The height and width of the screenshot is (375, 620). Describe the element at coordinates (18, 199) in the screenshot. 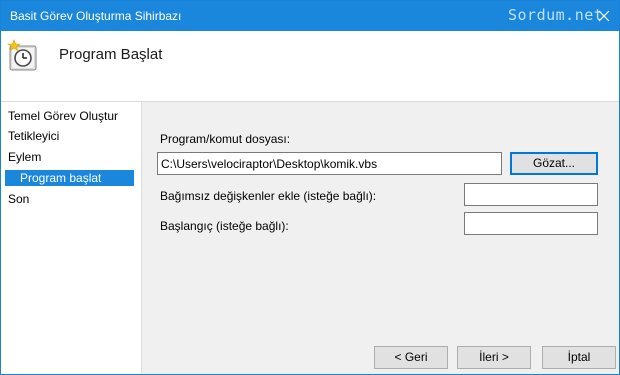

I see `sidebar-item-finish: Son` at that location.